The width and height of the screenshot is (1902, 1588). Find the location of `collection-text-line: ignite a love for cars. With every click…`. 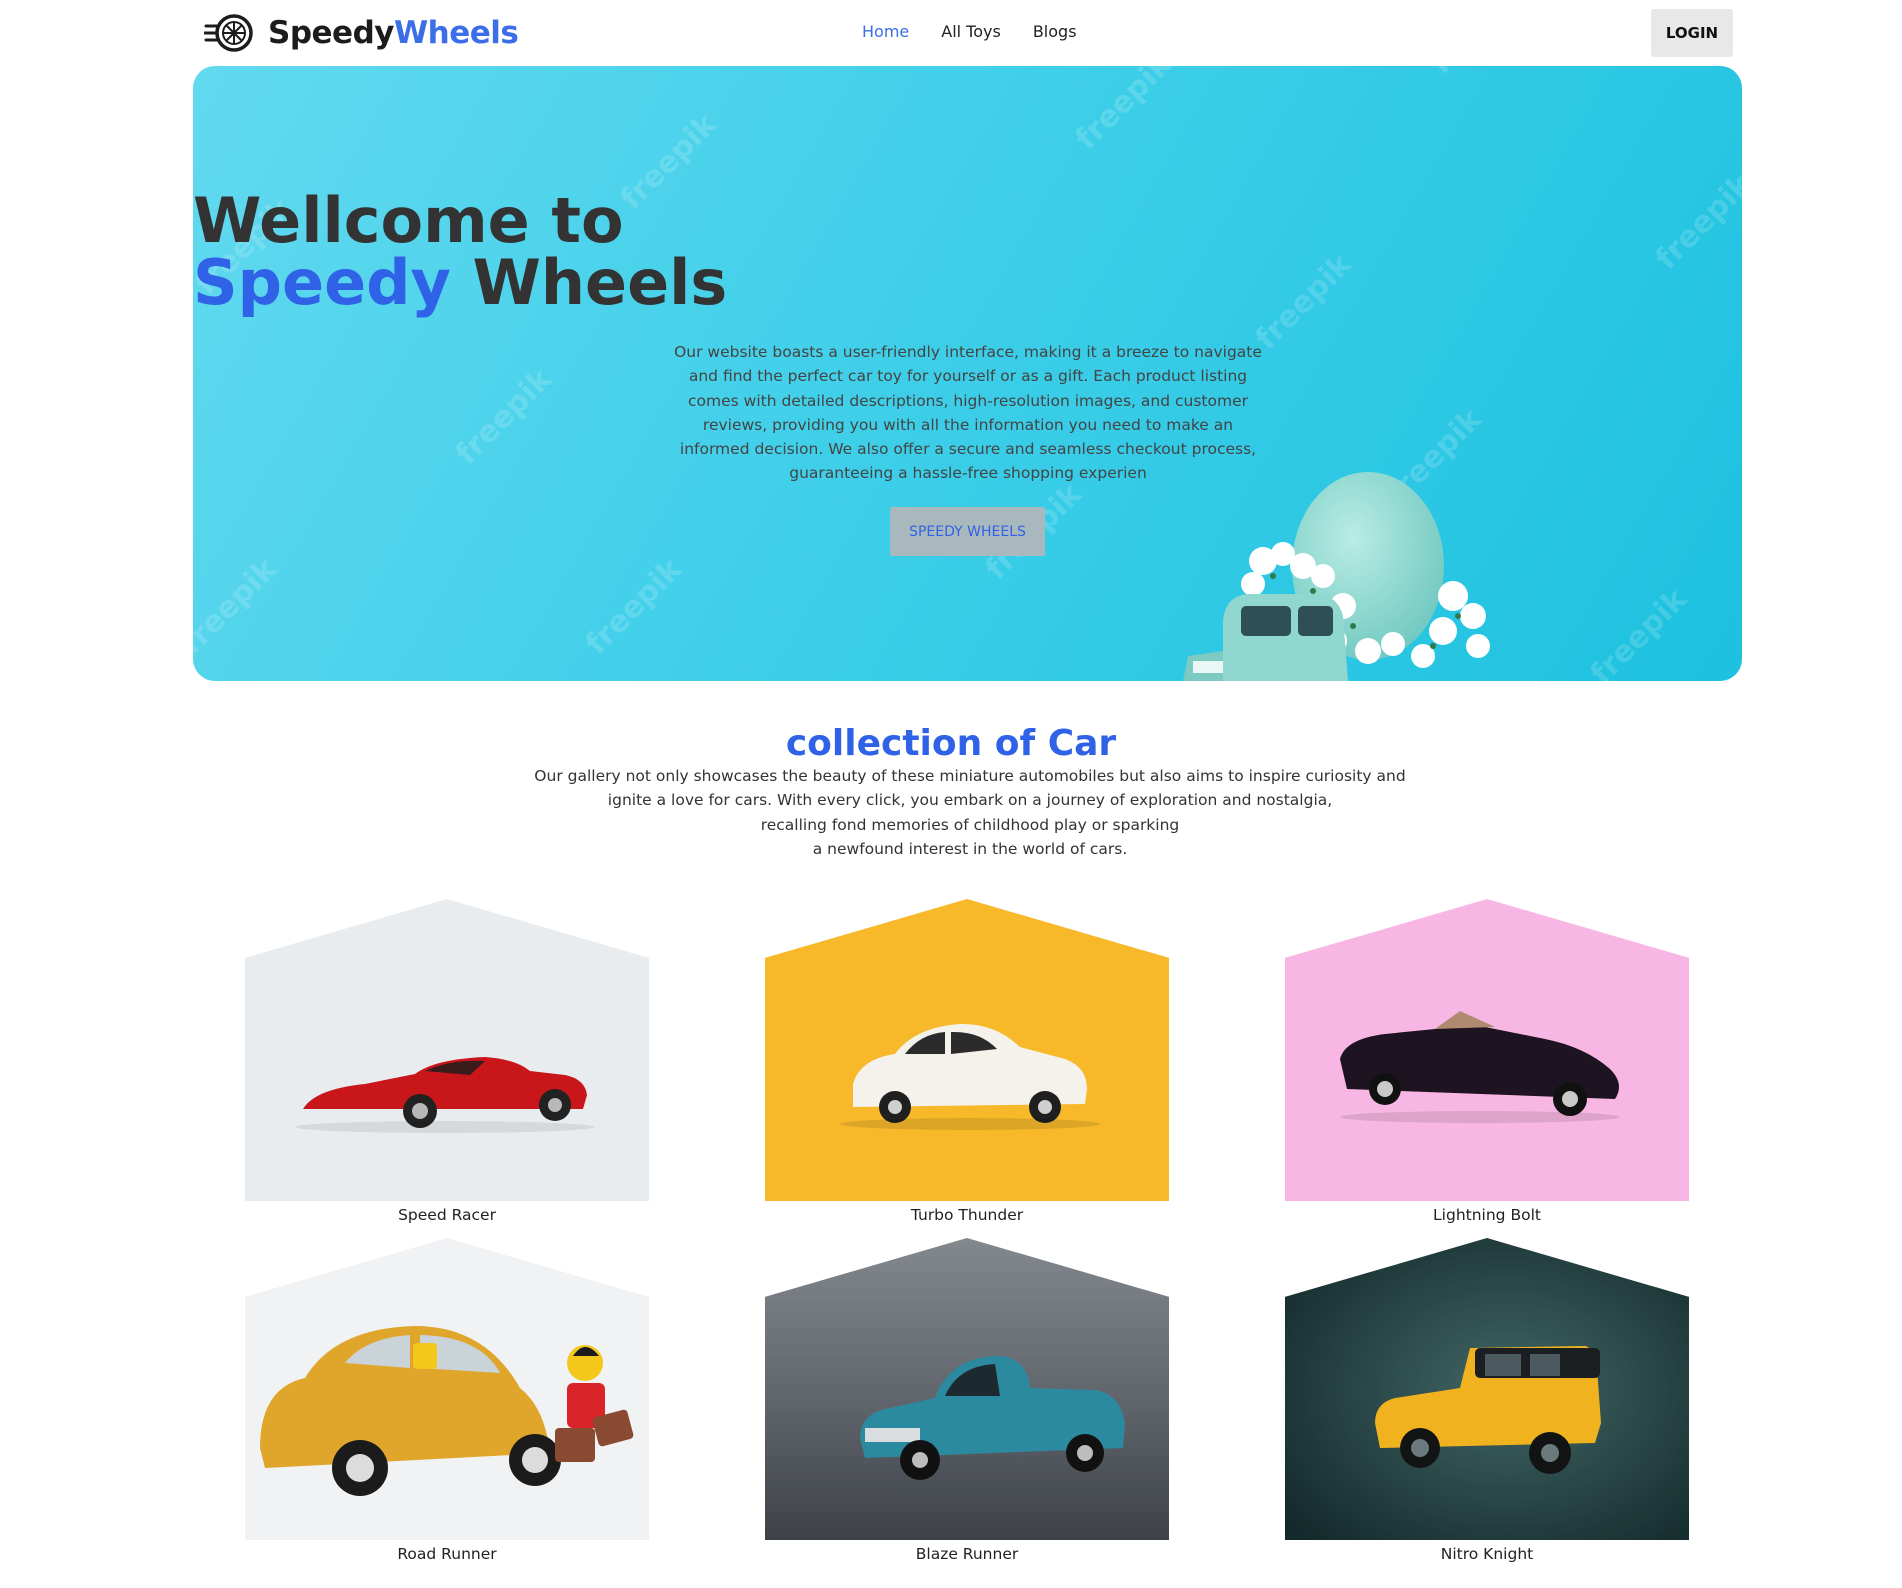

collection-text-line: ignite a love for cars. With every click… is located at coordinates (970, 800).